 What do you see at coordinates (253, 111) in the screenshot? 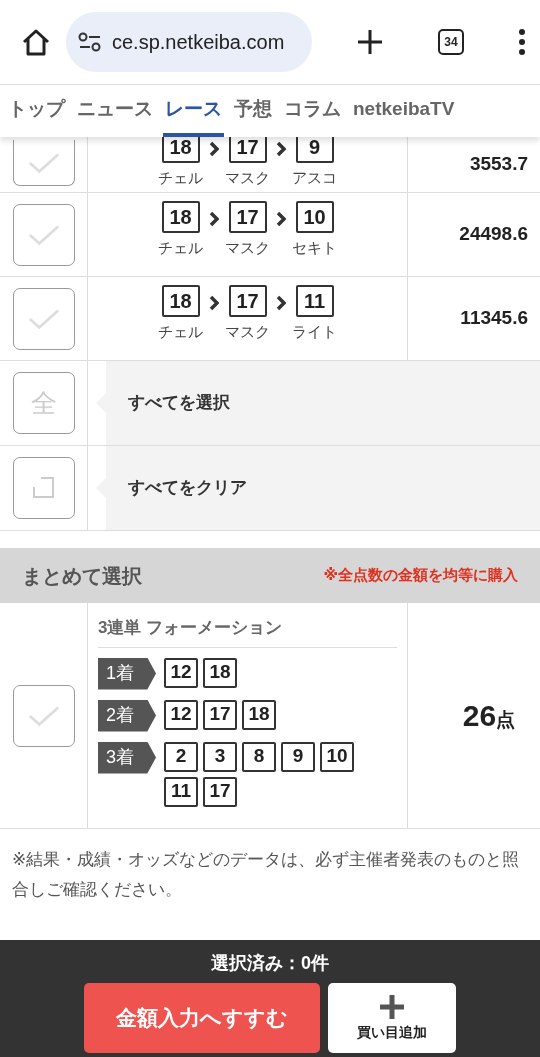
I see `nav-tab: 予想` at bounding box center [253, 111].